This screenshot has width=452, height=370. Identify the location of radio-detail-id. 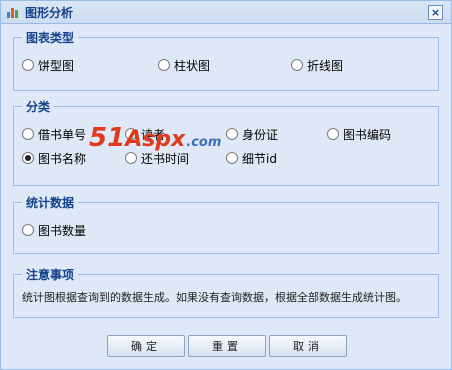
(232, 158).